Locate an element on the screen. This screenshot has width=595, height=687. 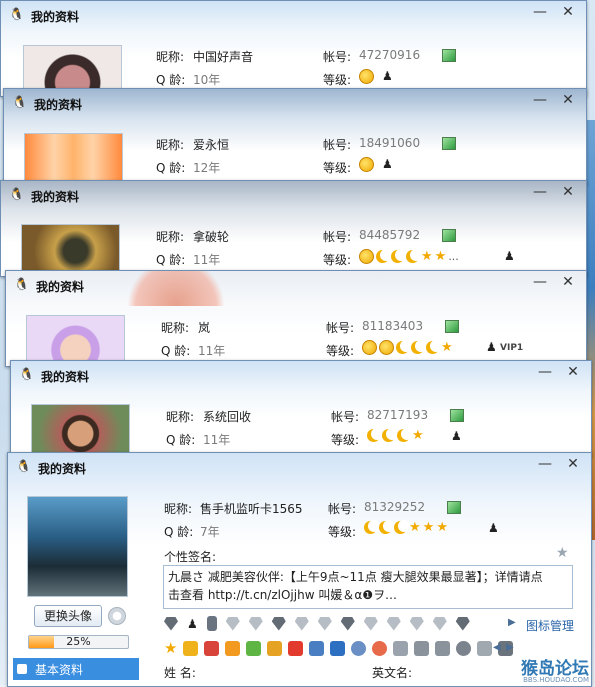
nickname-label: 昵称: is located at coordinates (175, 328).